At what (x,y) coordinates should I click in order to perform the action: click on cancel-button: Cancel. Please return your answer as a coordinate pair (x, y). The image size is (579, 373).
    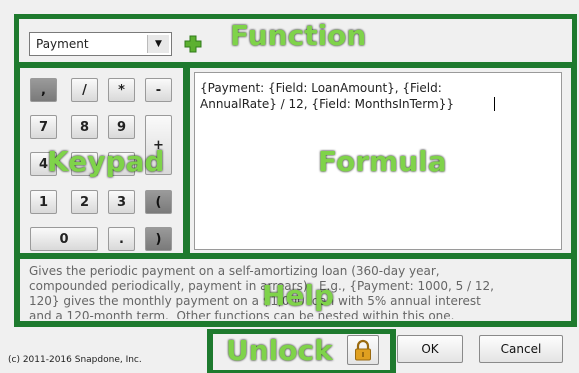
    Looking at the image, I should click on (521, 349).